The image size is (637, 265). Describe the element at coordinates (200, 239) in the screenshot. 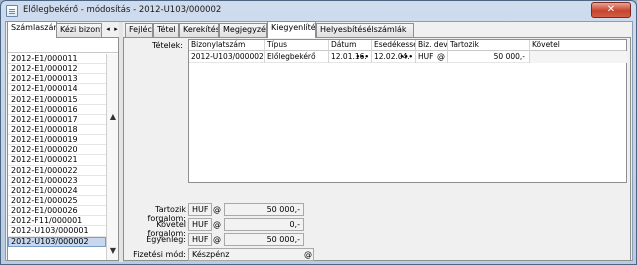

I see `egyenleg-currency: HUF` at that location.